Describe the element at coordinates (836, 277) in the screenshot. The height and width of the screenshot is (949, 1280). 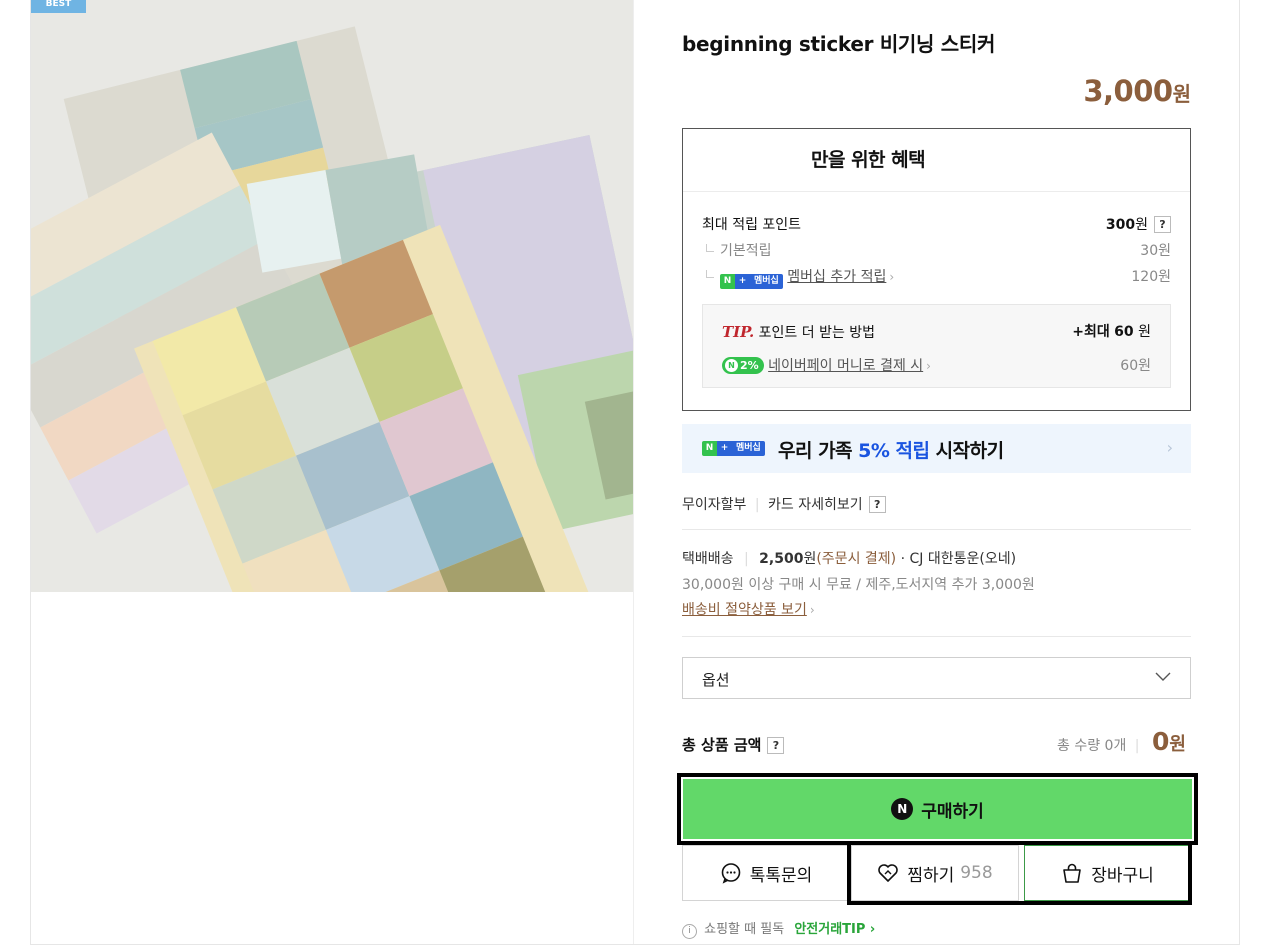
I see `membership-points-link: 멤버십 추가 적립` at that location.